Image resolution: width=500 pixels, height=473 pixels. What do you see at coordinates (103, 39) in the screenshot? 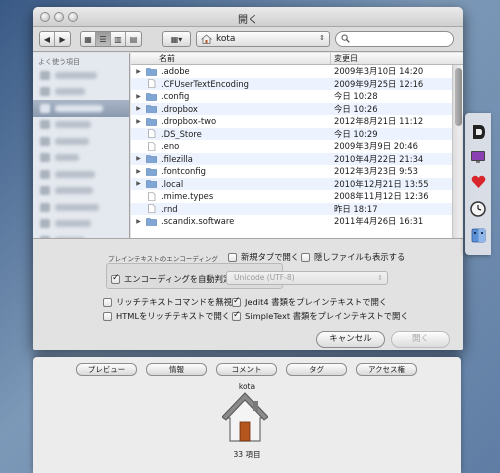
I see `list-view-button: ☰` at bounding box center [103, 39].